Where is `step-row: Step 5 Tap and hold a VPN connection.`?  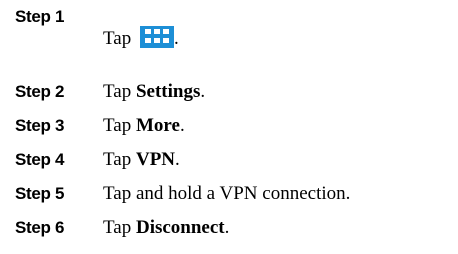 step-row: Step 5 Tap and hold a VPN connection. is located at coordinates (229, 199).